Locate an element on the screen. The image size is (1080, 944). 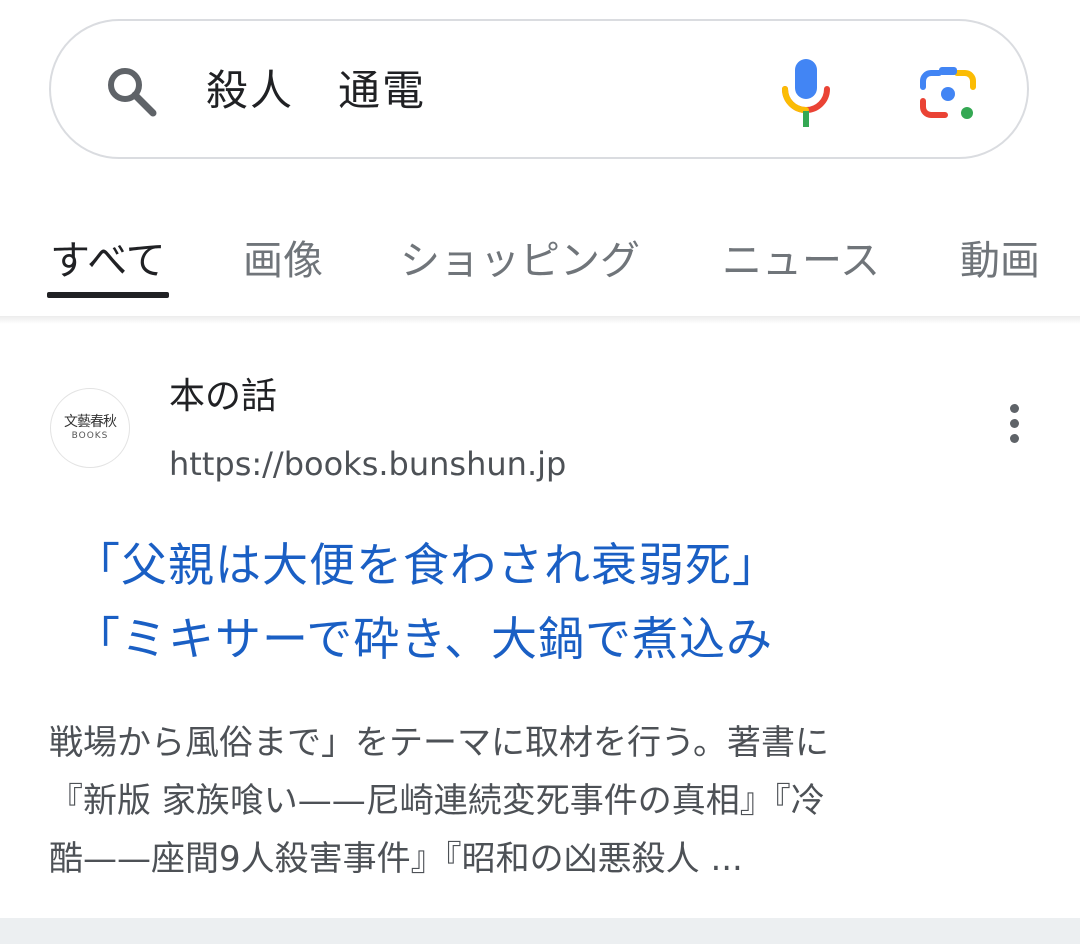
site-name: 本の話 is located at coordinates (223, 397).